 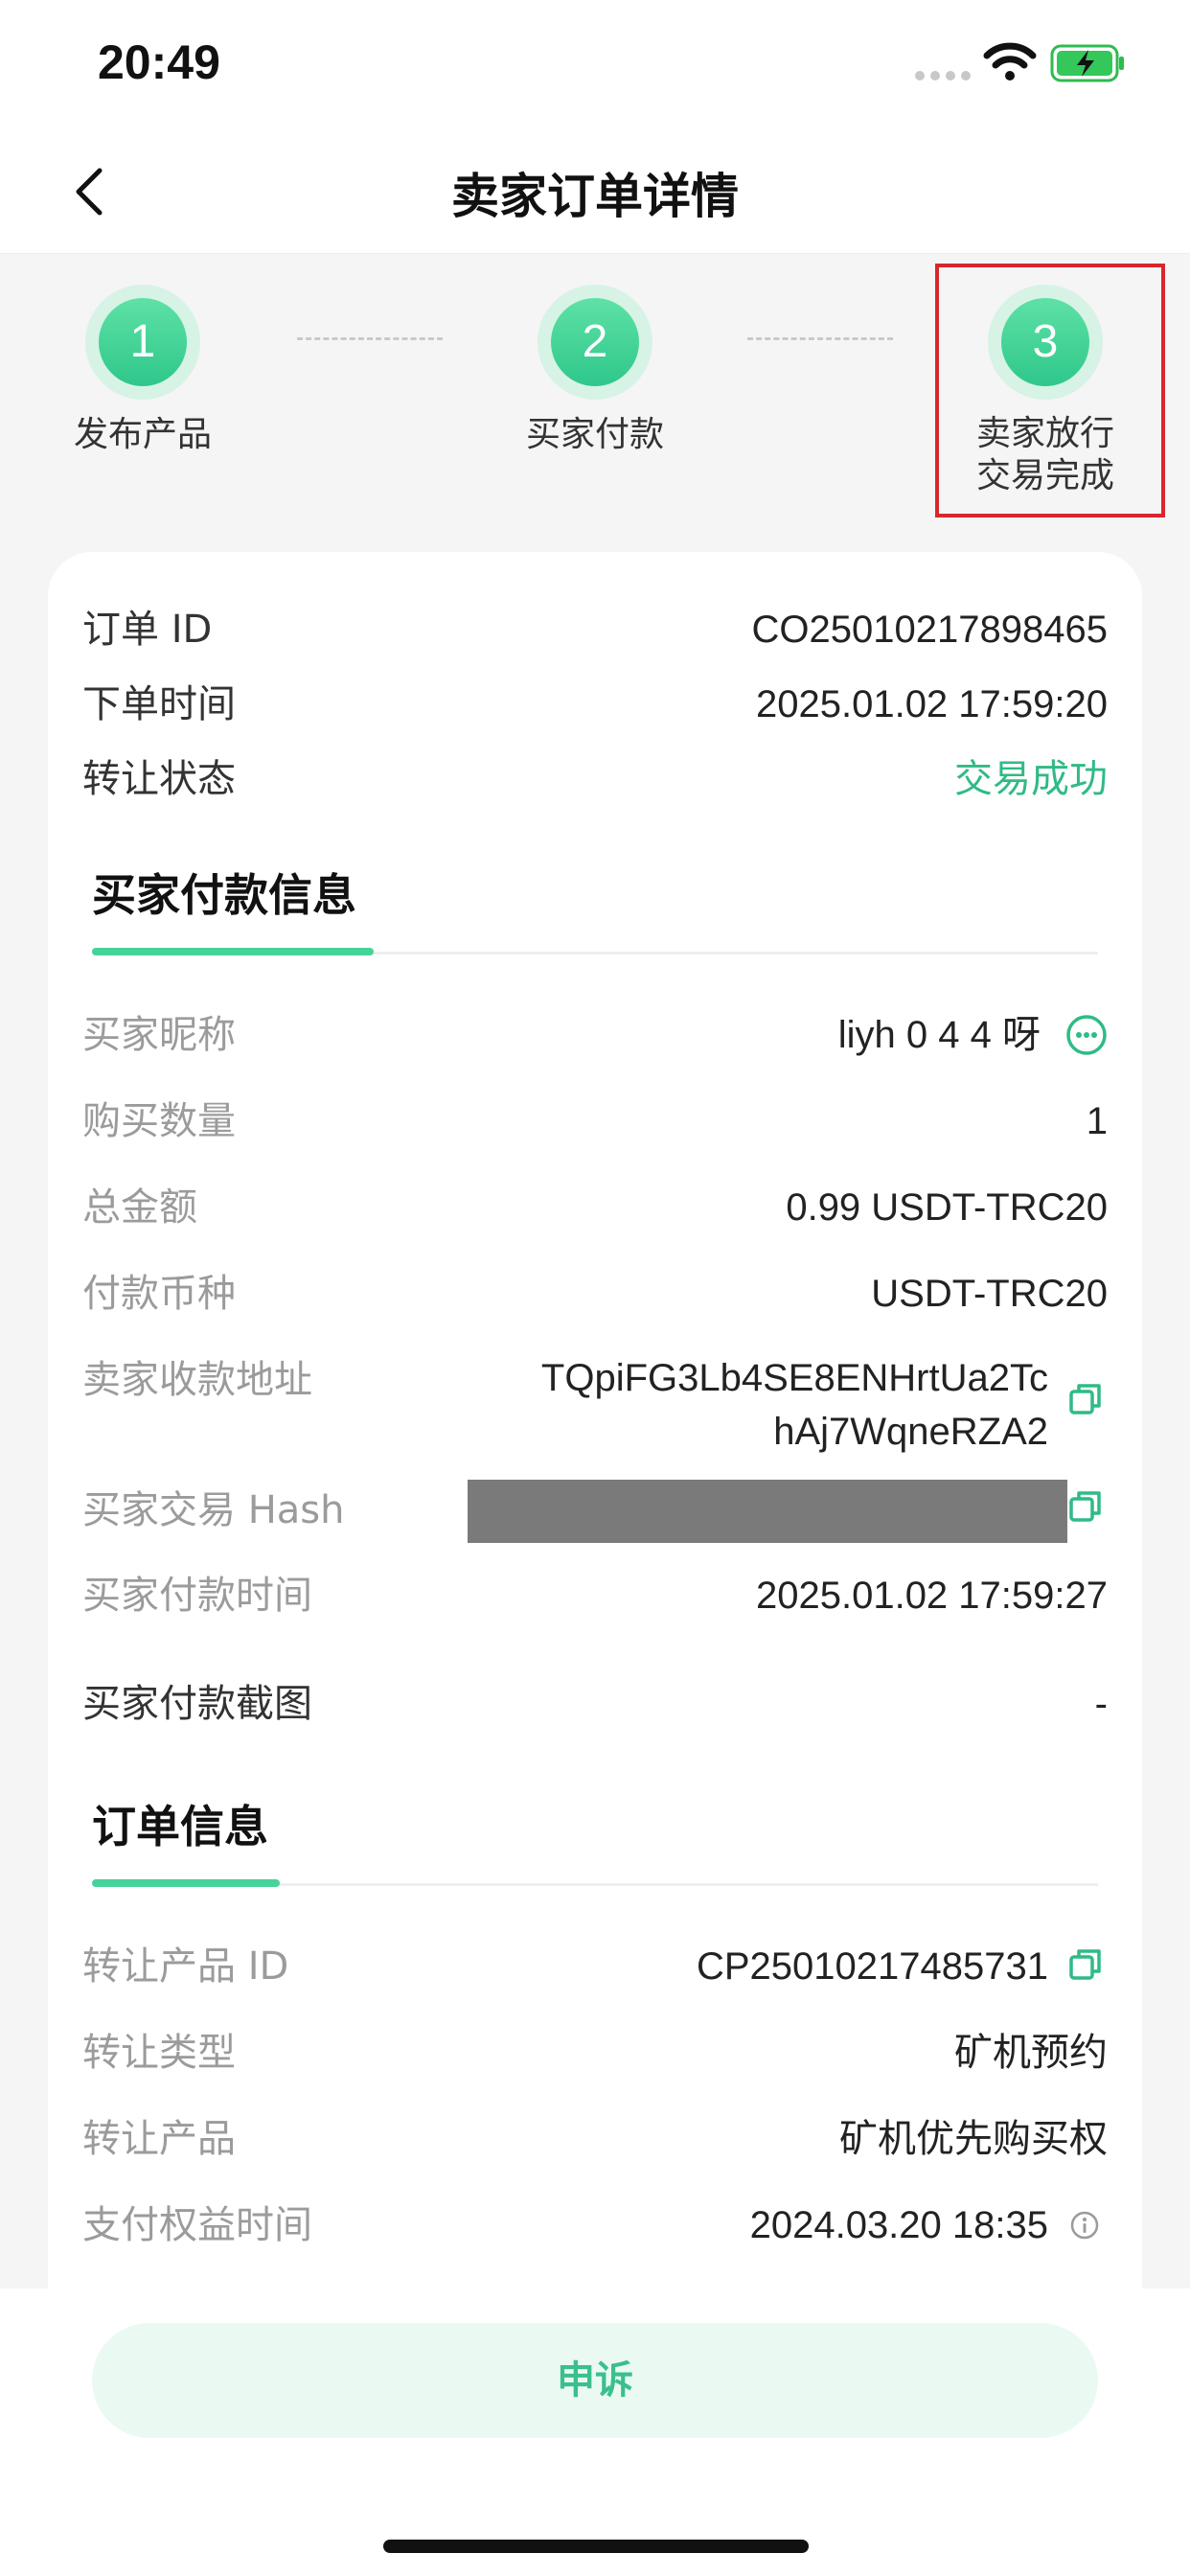 What do you see at coordinates (1085, 1506) in the screenshot?
I see `copy-hash-icon` at bounding box center [1085, 1506].